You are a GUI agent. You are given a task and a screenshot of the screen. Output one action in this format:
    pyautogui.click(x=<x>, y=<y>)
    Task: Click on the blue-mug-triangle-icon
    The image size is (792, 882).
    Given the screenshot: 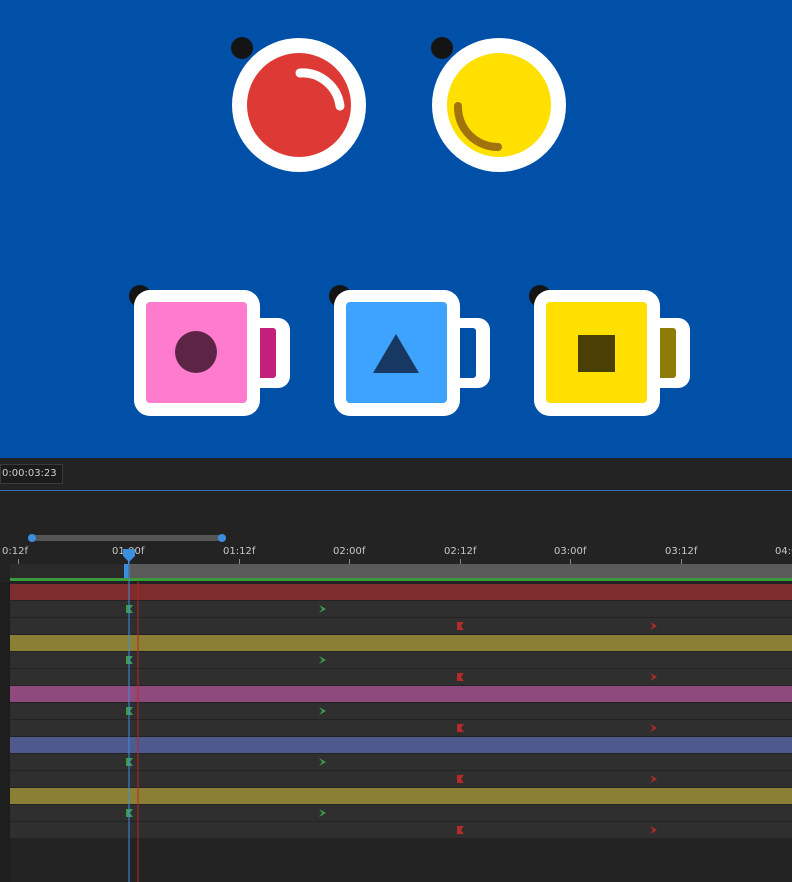 What is the action you would take?
    pyautogui.click(x=409, y=350)
    